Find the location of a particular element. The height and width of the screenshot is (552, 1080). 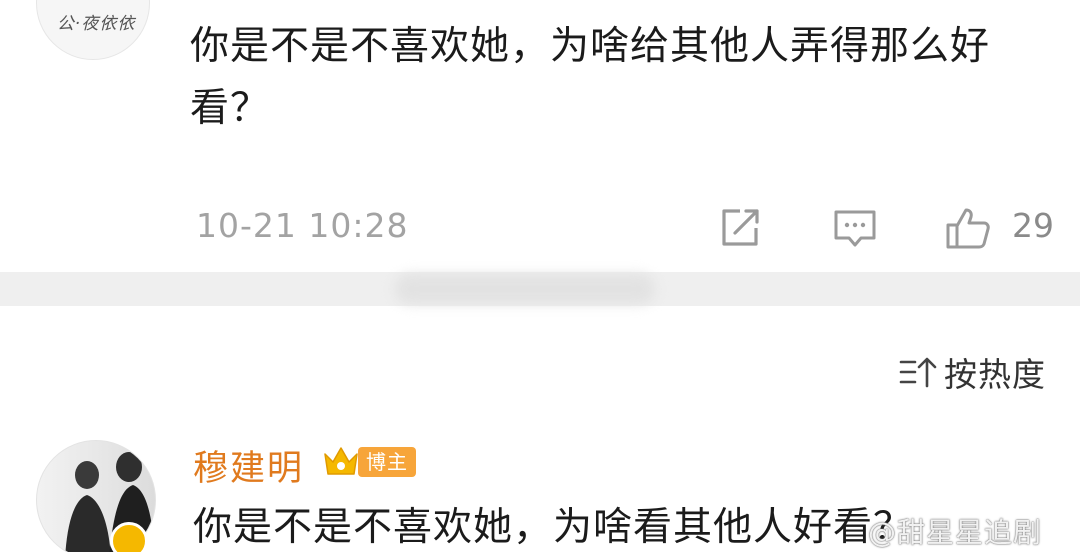

author-tag: 博主 is located at coordinates (387, 462).